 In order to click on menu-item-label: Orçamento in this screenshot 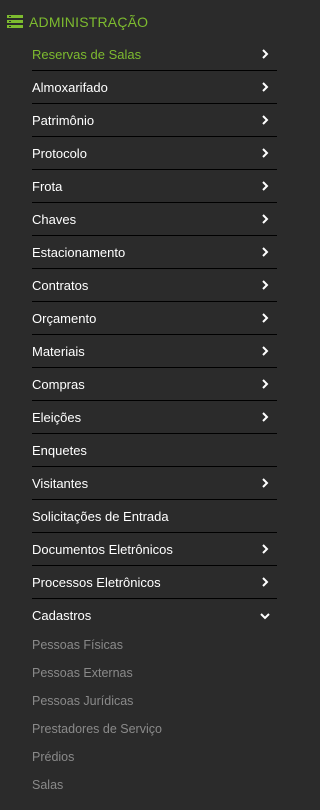, I will do `click(64, 318)`.